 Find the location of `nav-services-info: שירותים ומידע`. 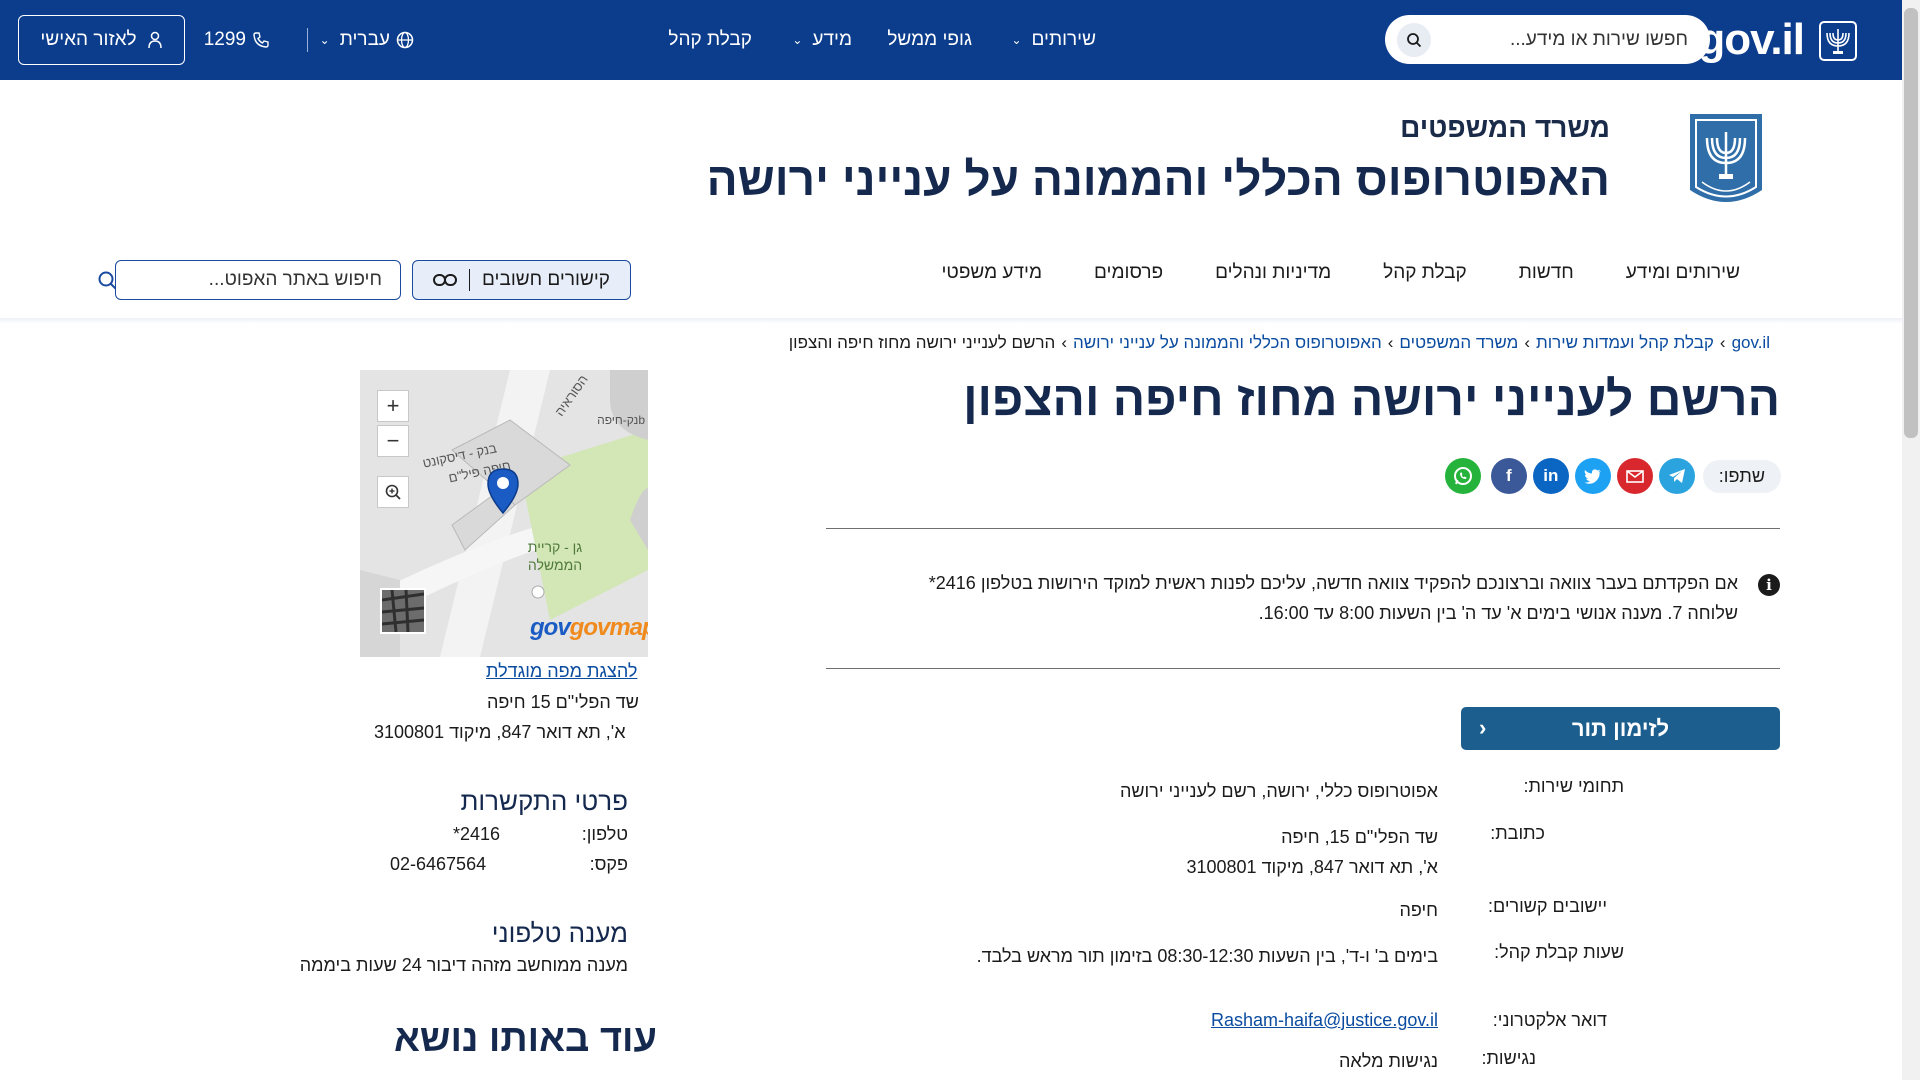

nav-services-info: שירותים ומידע is located at coordinates (1683, 273).